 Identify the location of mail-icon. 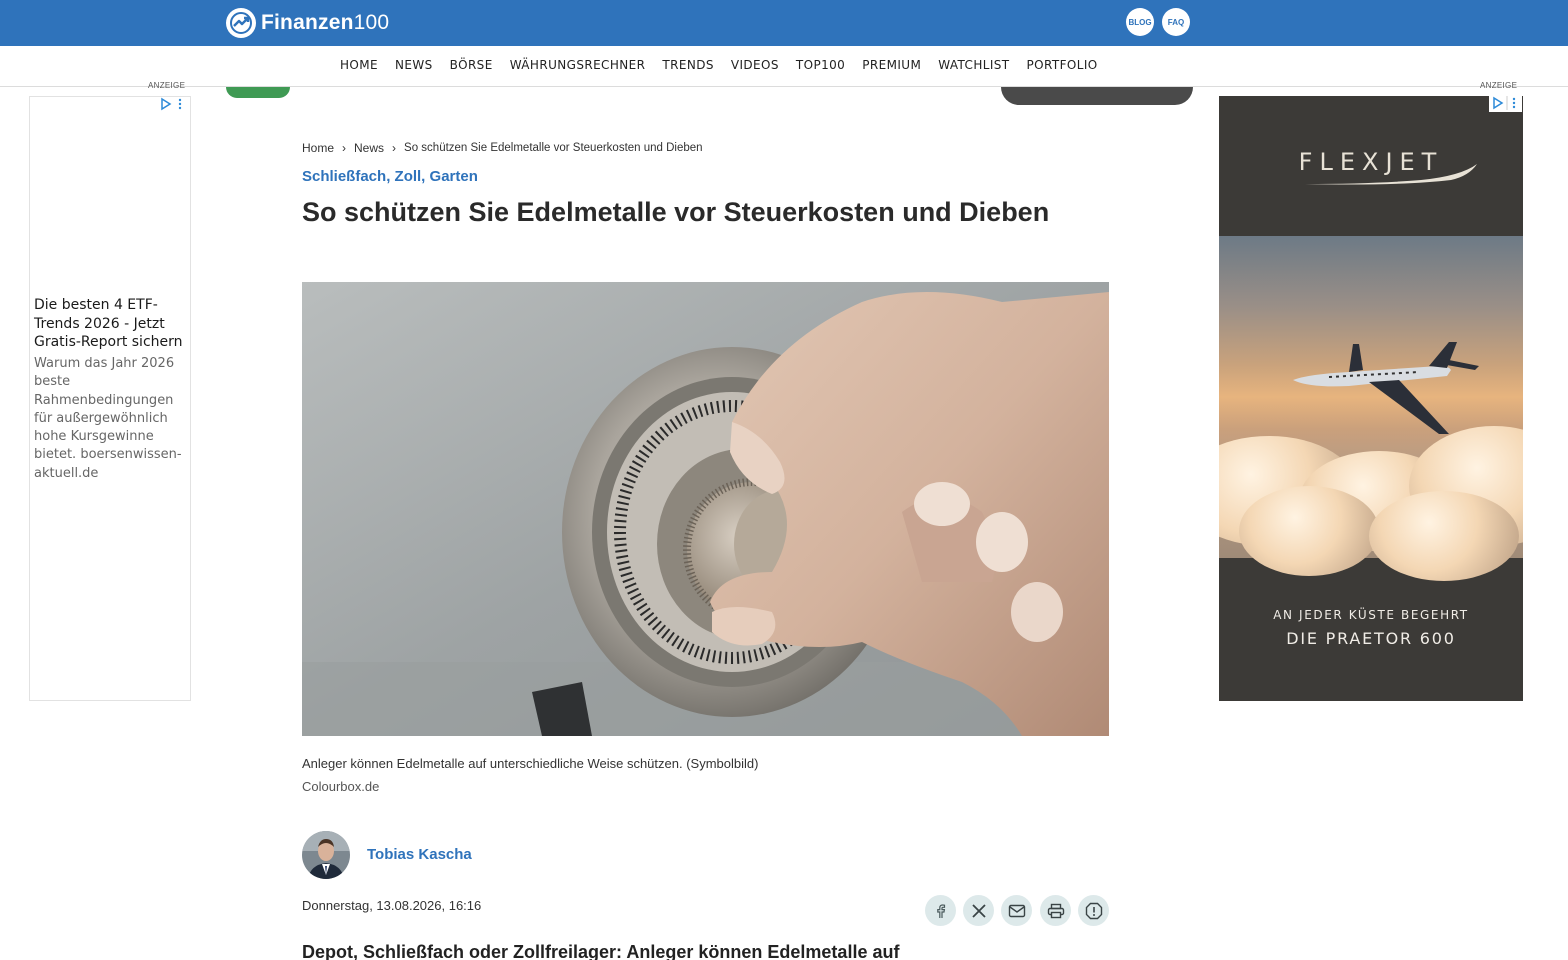
(1016, 910).